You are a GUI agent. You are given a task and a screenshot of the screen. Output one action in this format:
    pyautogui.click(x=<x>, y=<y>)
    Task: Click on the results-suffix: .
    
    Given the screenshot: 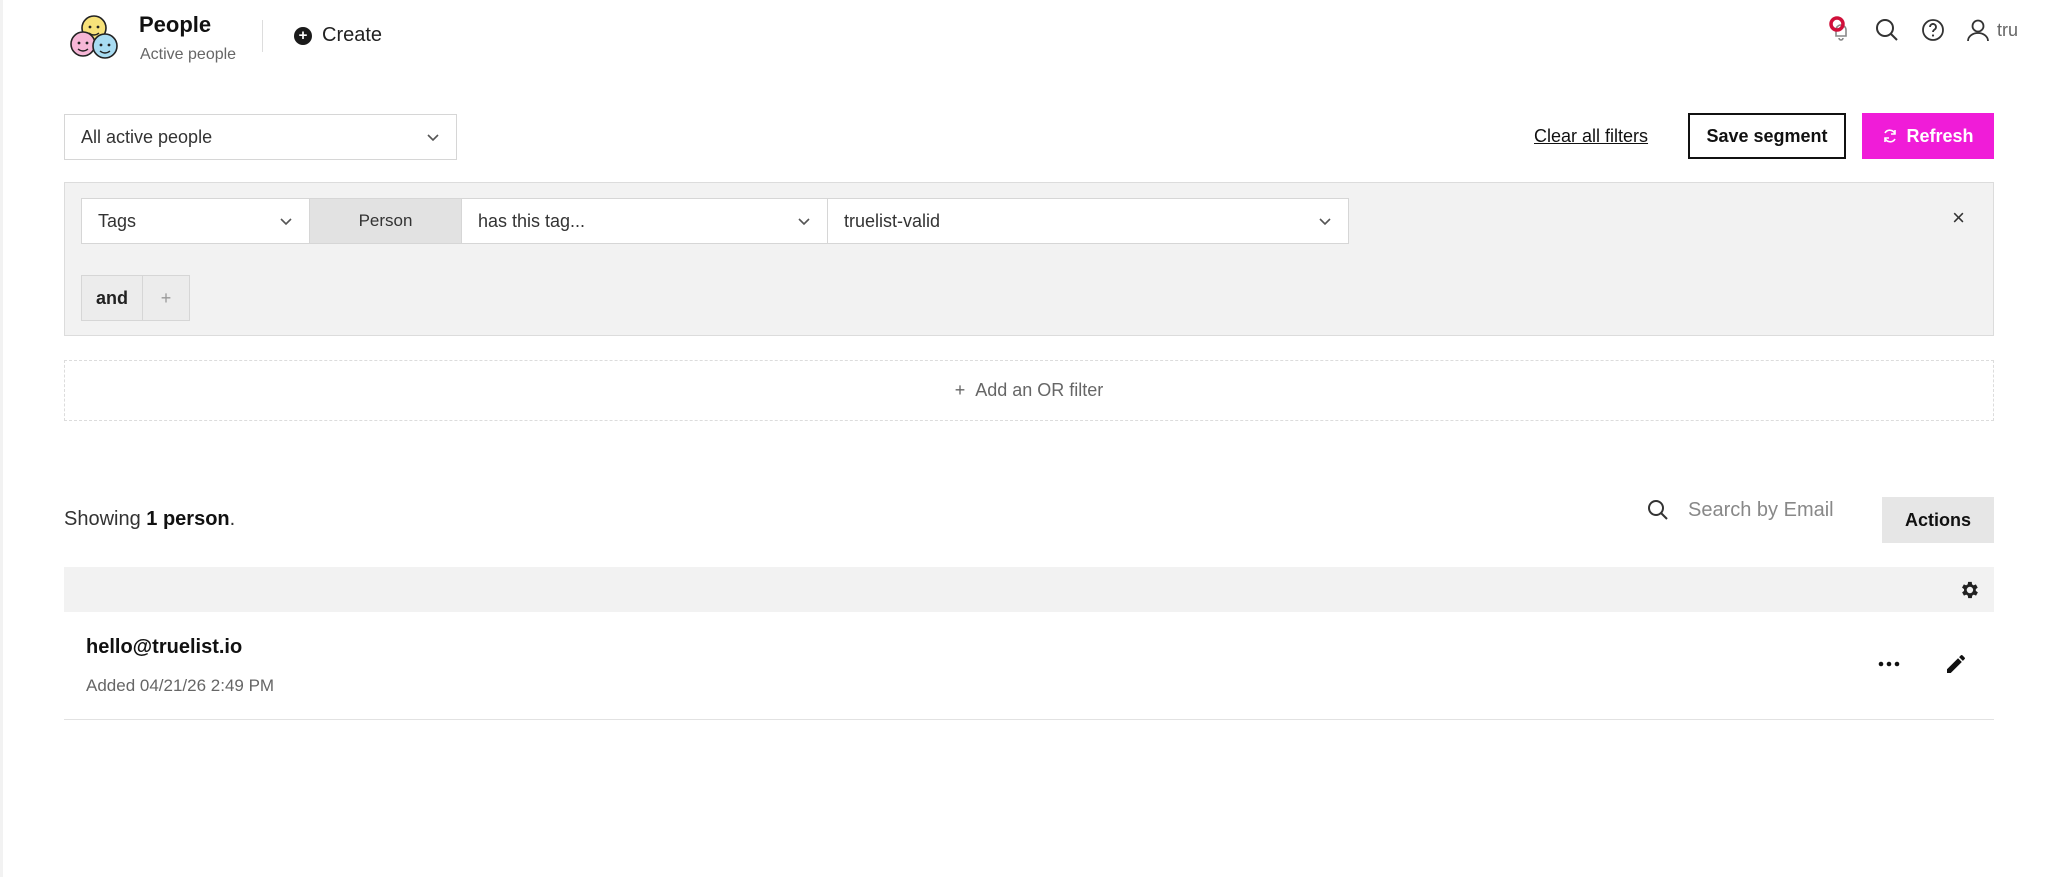 What is the action you would take?
    pyautogui.click(x=232, y=519)
    